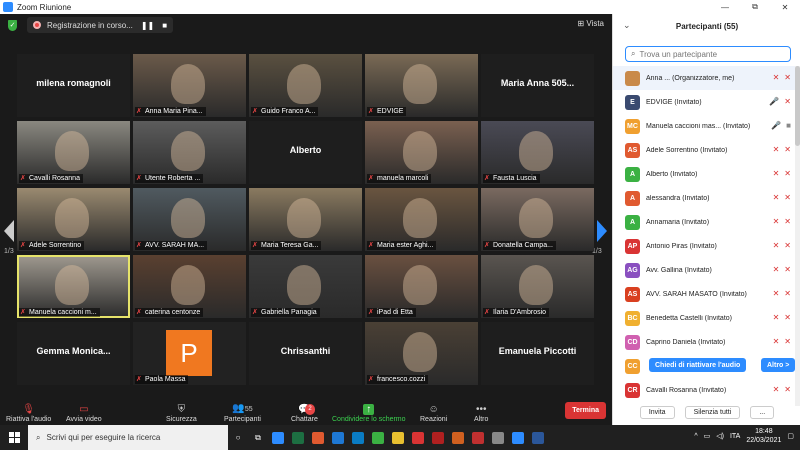 Image resolution: width=800 pixels, height=450 pixels. What do you see at coordinates (698, 365) in the screenshot?
I see `ask-unmute-button: Chiedi di riattivare l'audio` at bounding box center [698, 365].